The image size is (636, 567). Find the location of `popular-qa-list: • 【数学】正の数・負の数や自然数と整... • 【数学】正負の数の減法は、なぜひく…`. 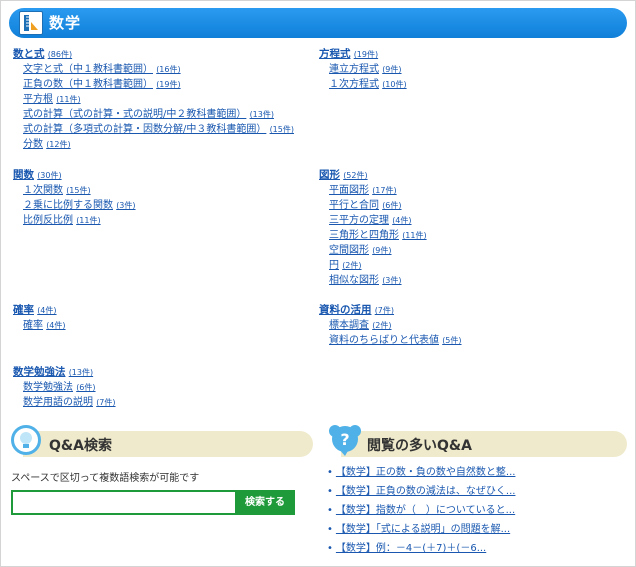

popular-qa-list: • 【数学】正の数・負の数や自然数と整... • 【数学】正負の数の減法は、なぜひく… is located at coordinates (421, 510).